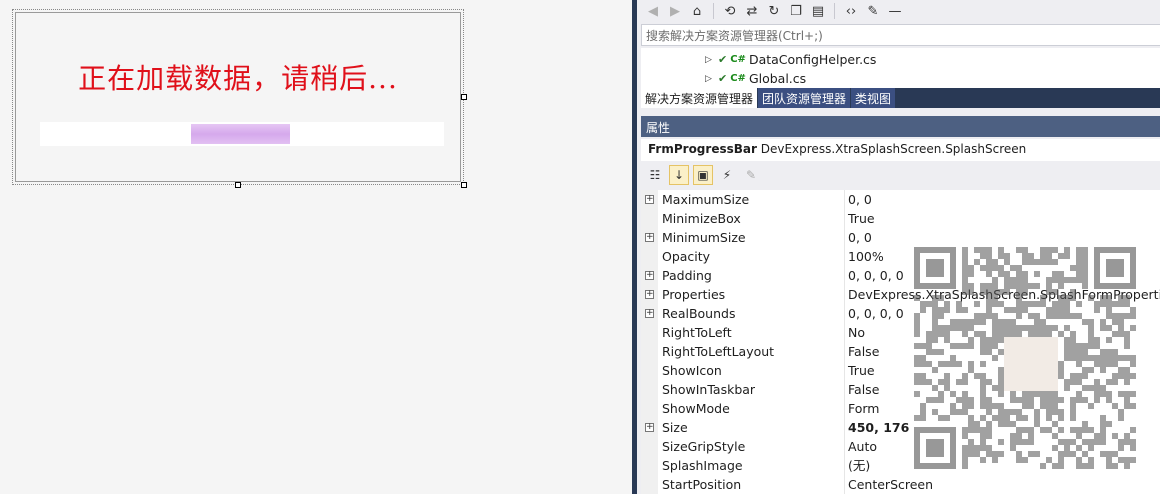 This screenshot has width=1160, height=494. I want to click on properties-view-icon: ▣, so click(703, 175).